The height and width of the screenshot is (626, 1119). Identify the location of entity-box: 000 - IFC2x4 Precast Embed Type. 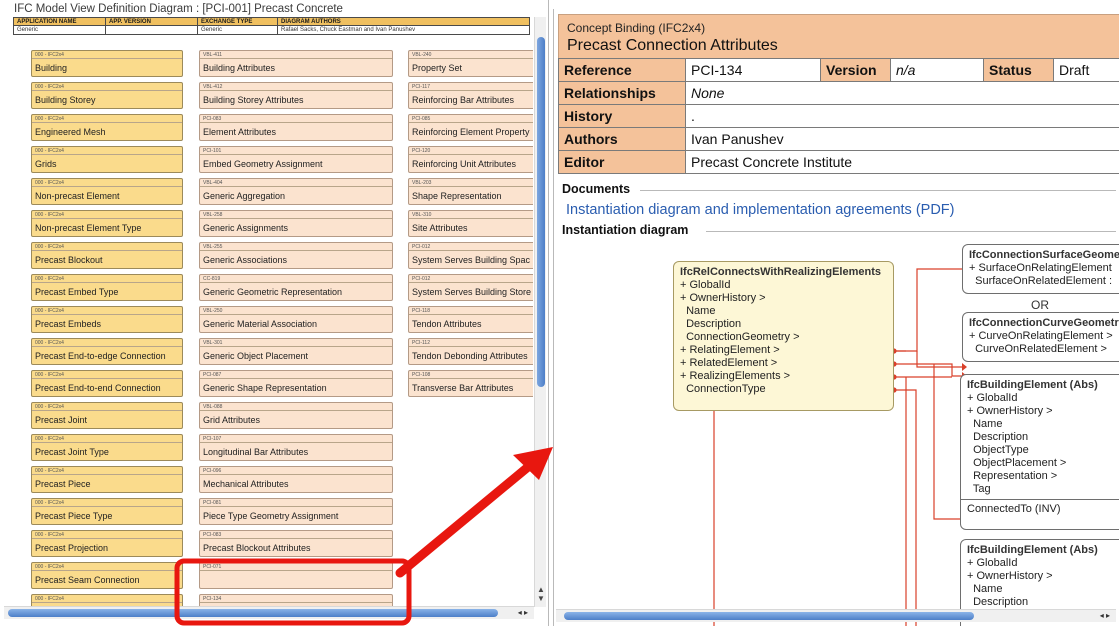
(107, 287).